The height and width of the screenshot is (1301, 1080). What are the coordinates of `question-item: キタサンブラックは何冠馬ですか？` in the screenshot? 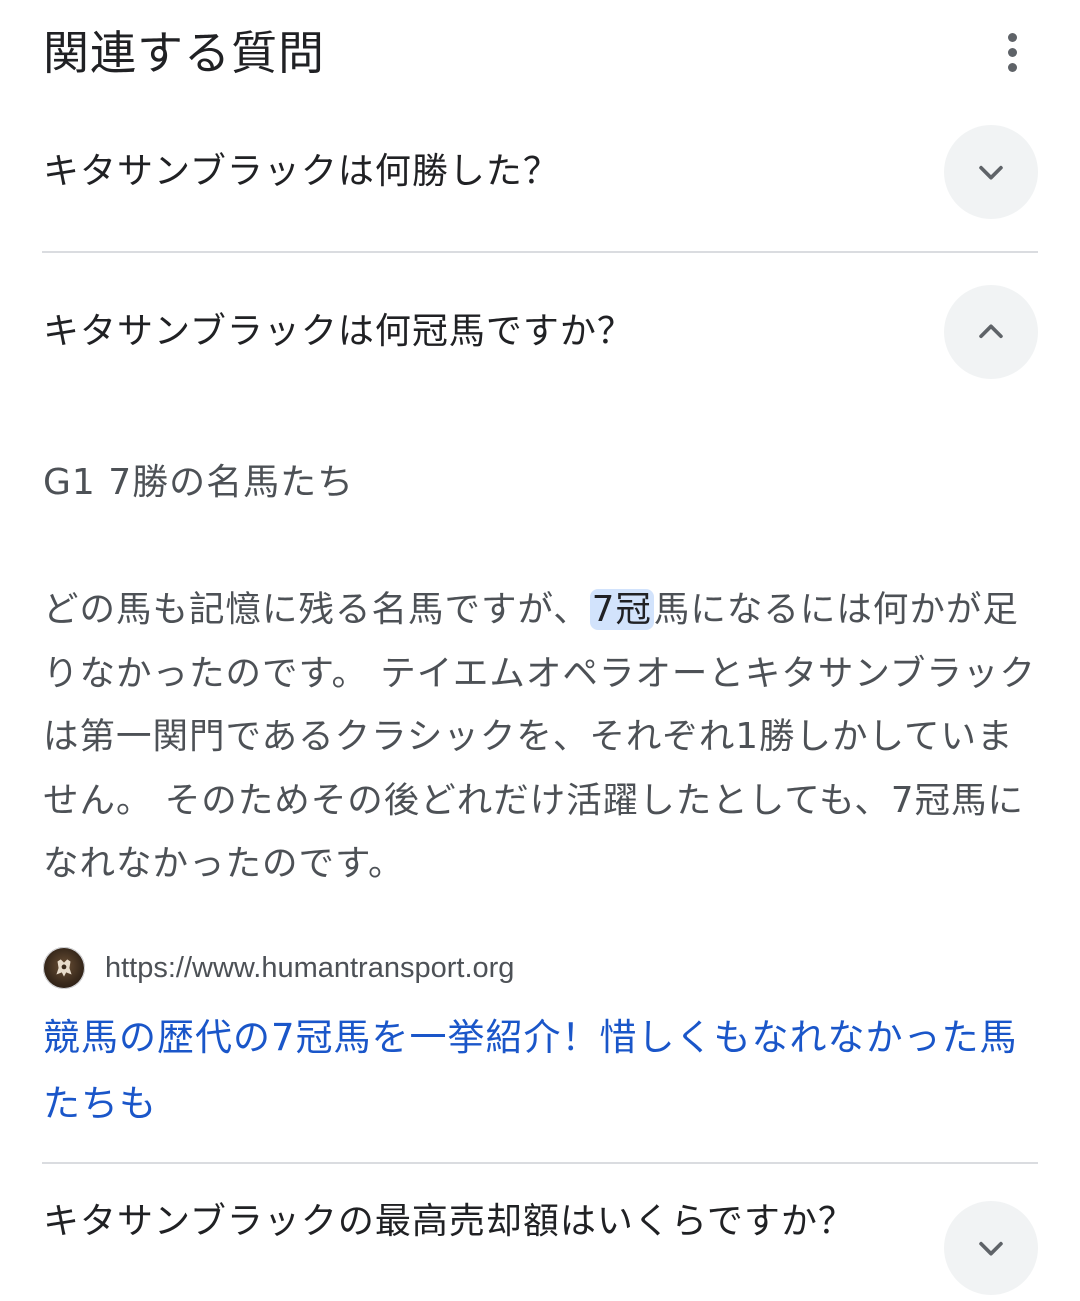 It's located at (540, 334).